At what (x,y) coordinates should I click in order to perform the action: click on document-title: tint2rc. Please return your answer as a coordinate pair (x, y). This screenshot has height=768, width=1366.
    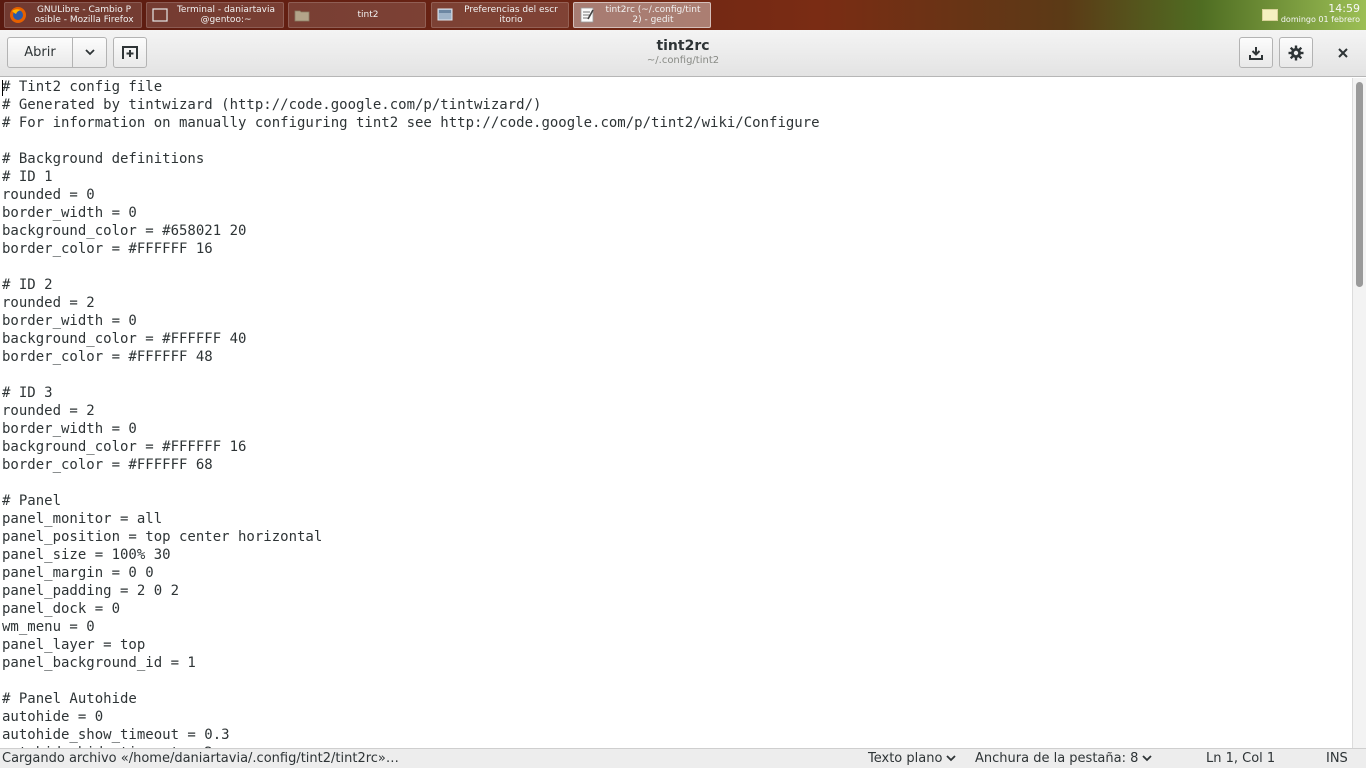
    Looking at the image, I should click on (683, 46).